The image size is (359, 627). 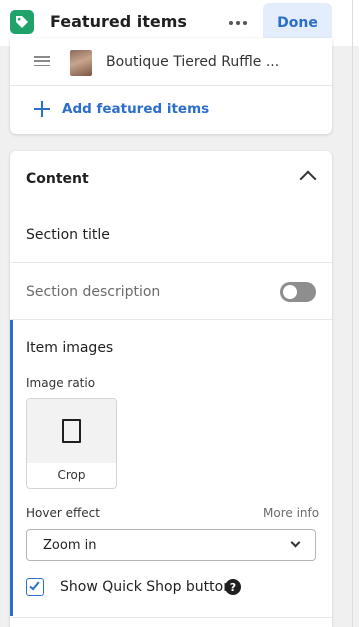 What do you see at coordinates (70, 545) in the screenshot?
I see `hover-effect-value: Zoom in` at bounding box center [70, 545].